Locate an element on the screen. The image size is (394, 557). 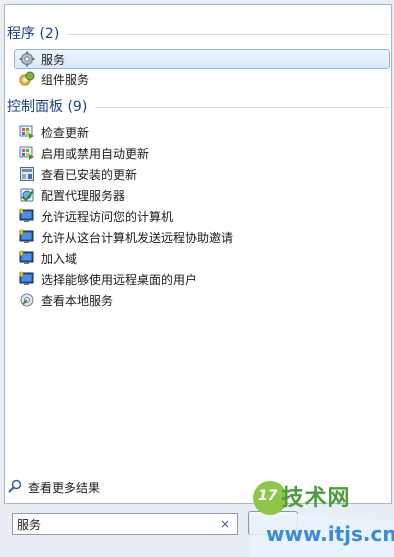
result-item-label: 加入域 is located at coordinates (59, 258).